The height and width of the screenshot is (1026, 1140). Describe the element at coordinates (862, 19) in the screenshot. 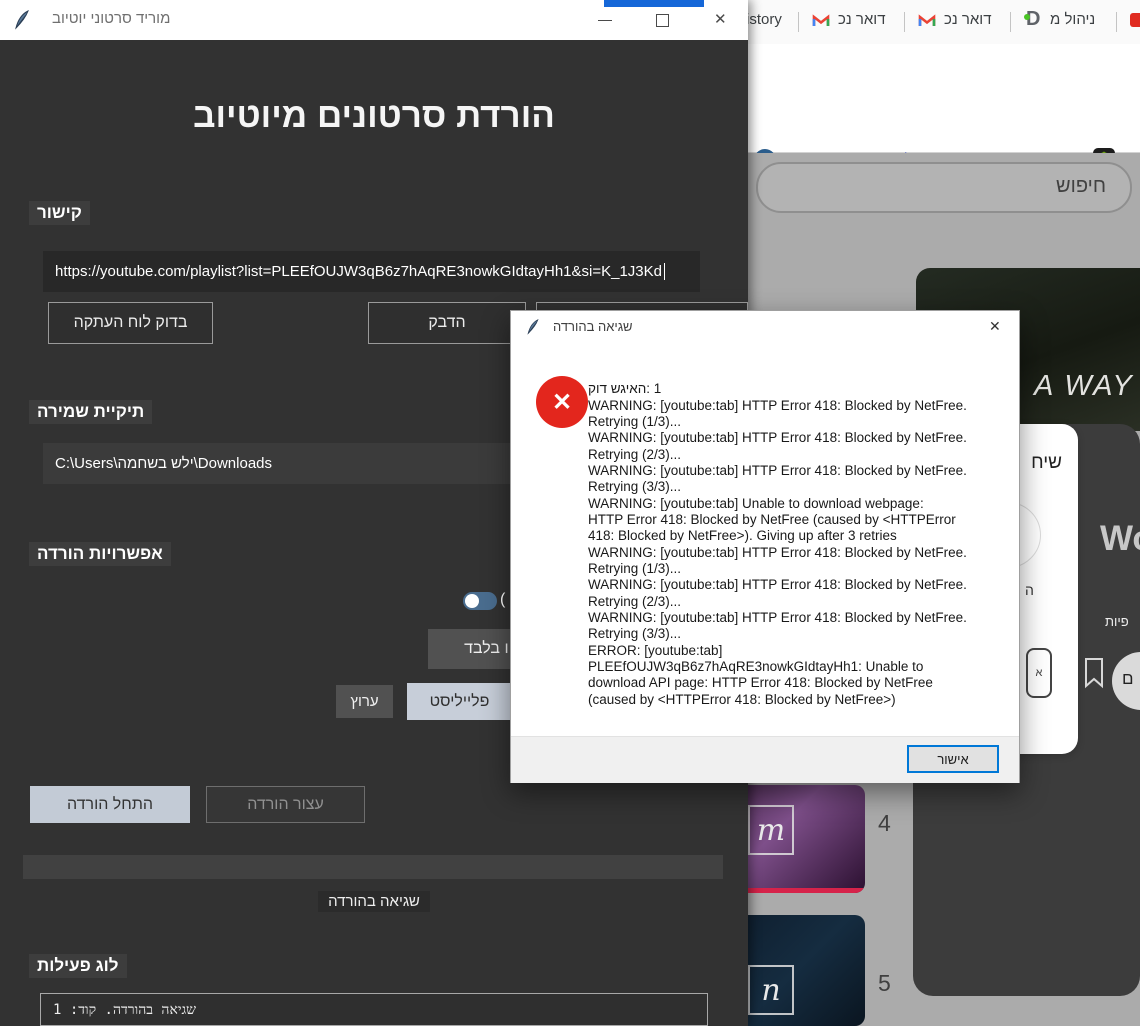

I see `tab-gmail-1: דואר נכ` at that location.